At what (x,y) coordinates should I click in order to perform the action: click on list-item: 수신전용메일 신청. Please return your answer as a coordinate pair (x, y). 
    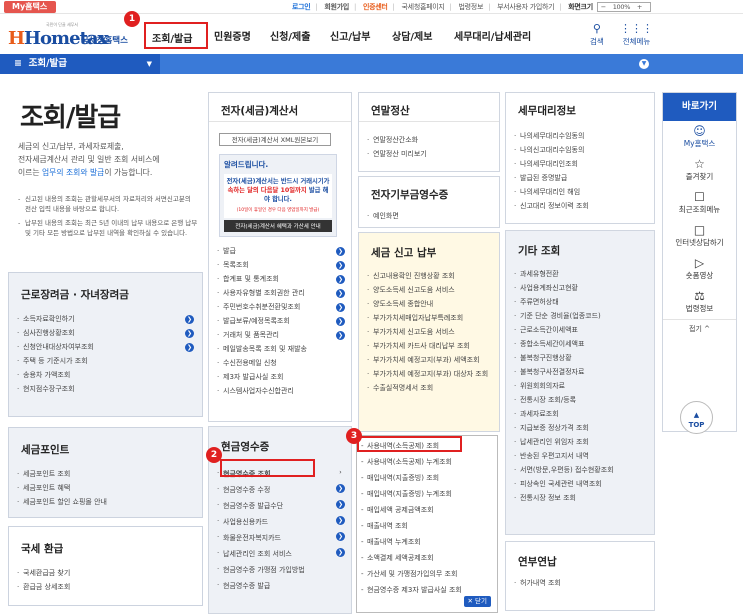
    Looking at the image, I should click on (280, 364).